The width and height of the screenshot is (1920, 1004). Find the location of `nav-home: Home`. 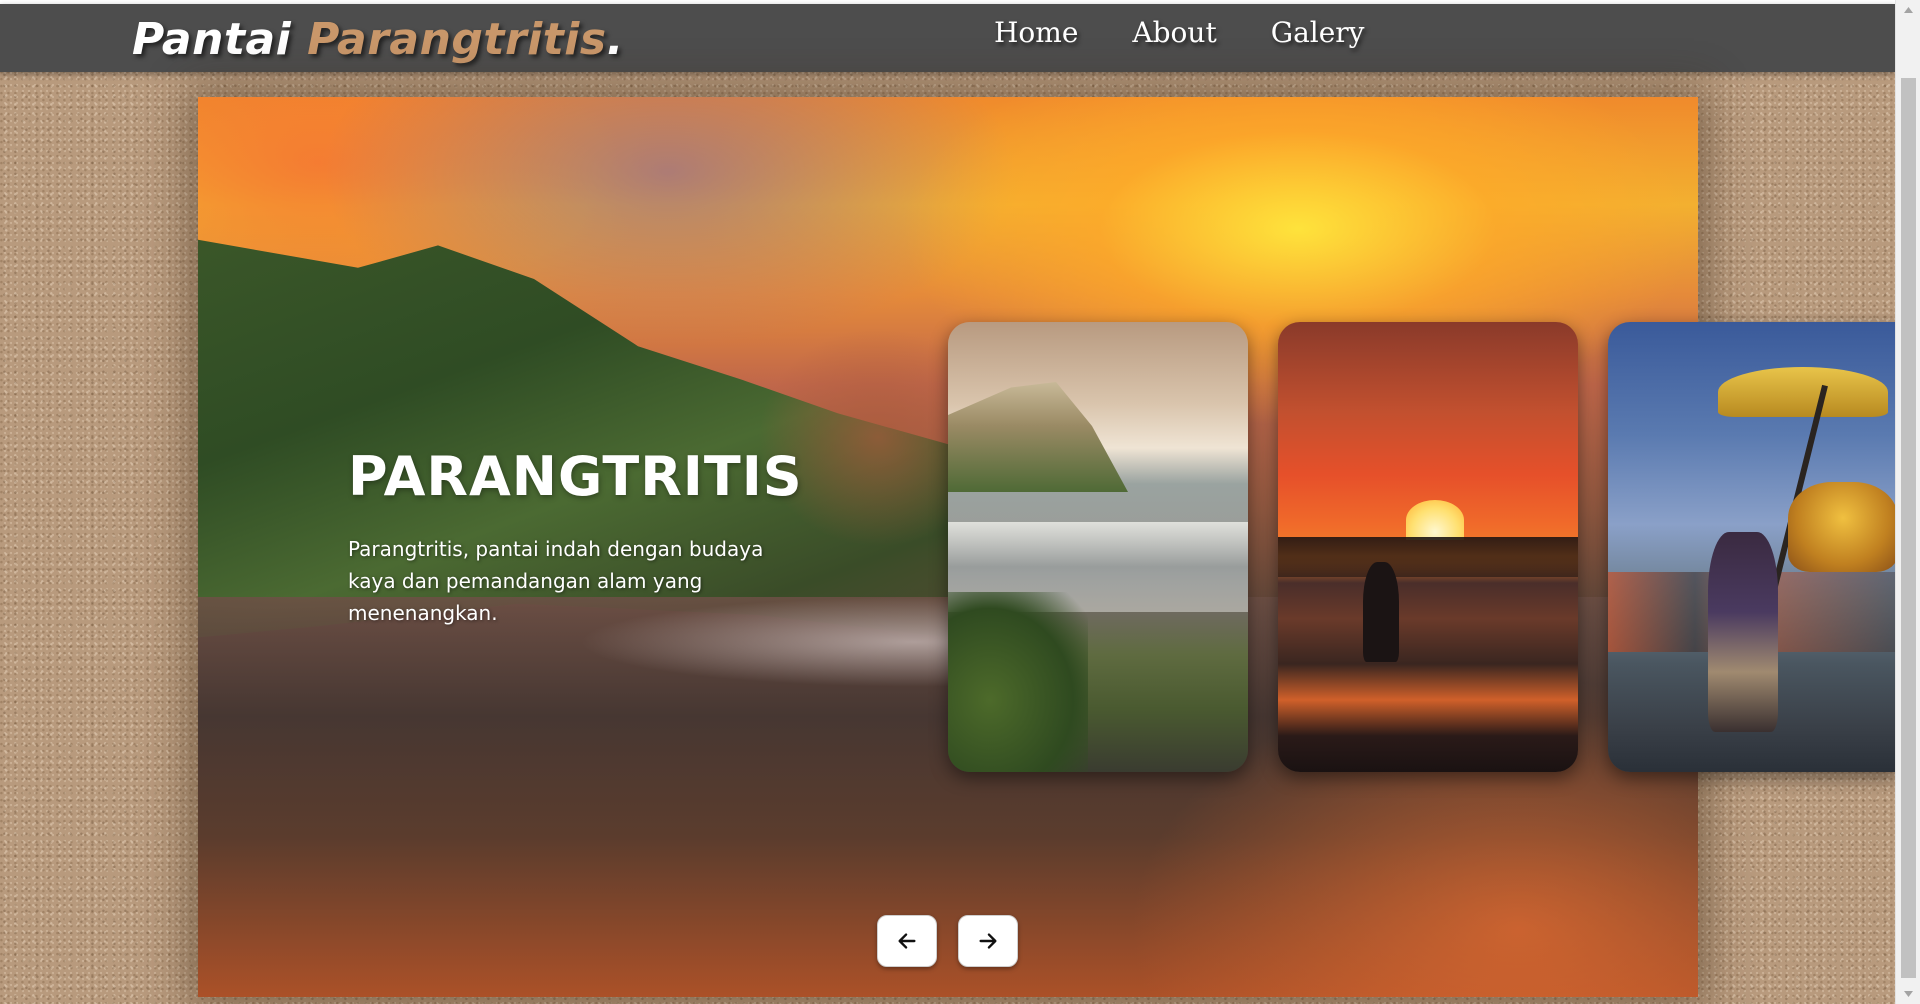

nav-home: Home is located at coordinates (1036, 32).